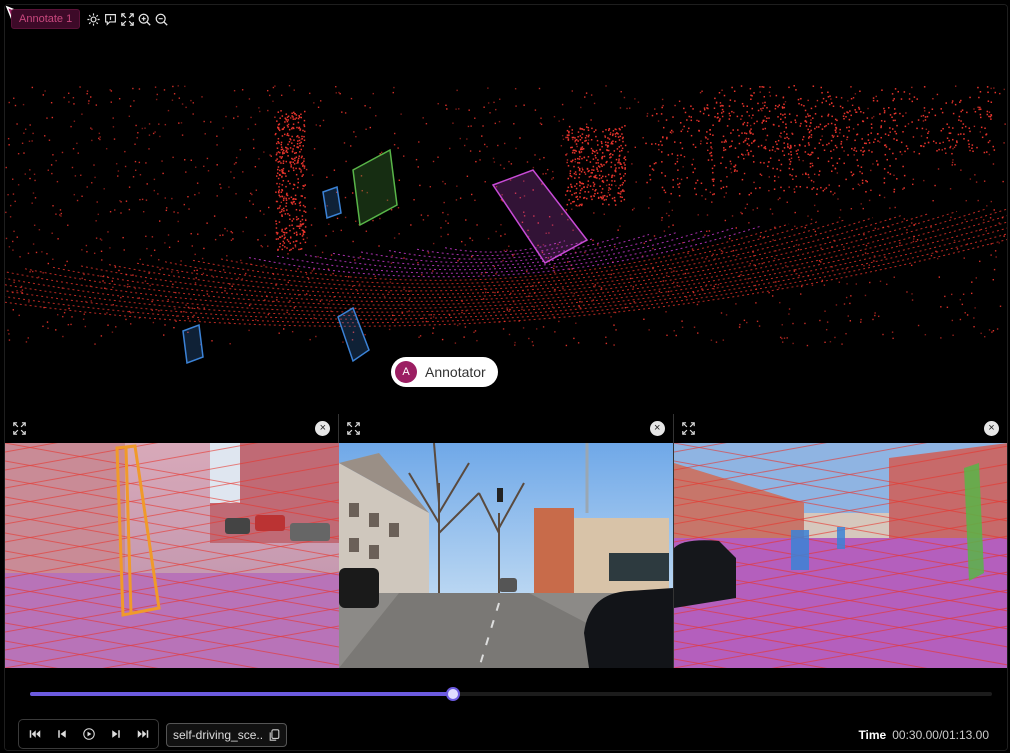 The image size is (1010, 753). What do you see at coordinates (242, 694) in the screenshot?
I see `timeline-progress` at bounding box center [242, 694].